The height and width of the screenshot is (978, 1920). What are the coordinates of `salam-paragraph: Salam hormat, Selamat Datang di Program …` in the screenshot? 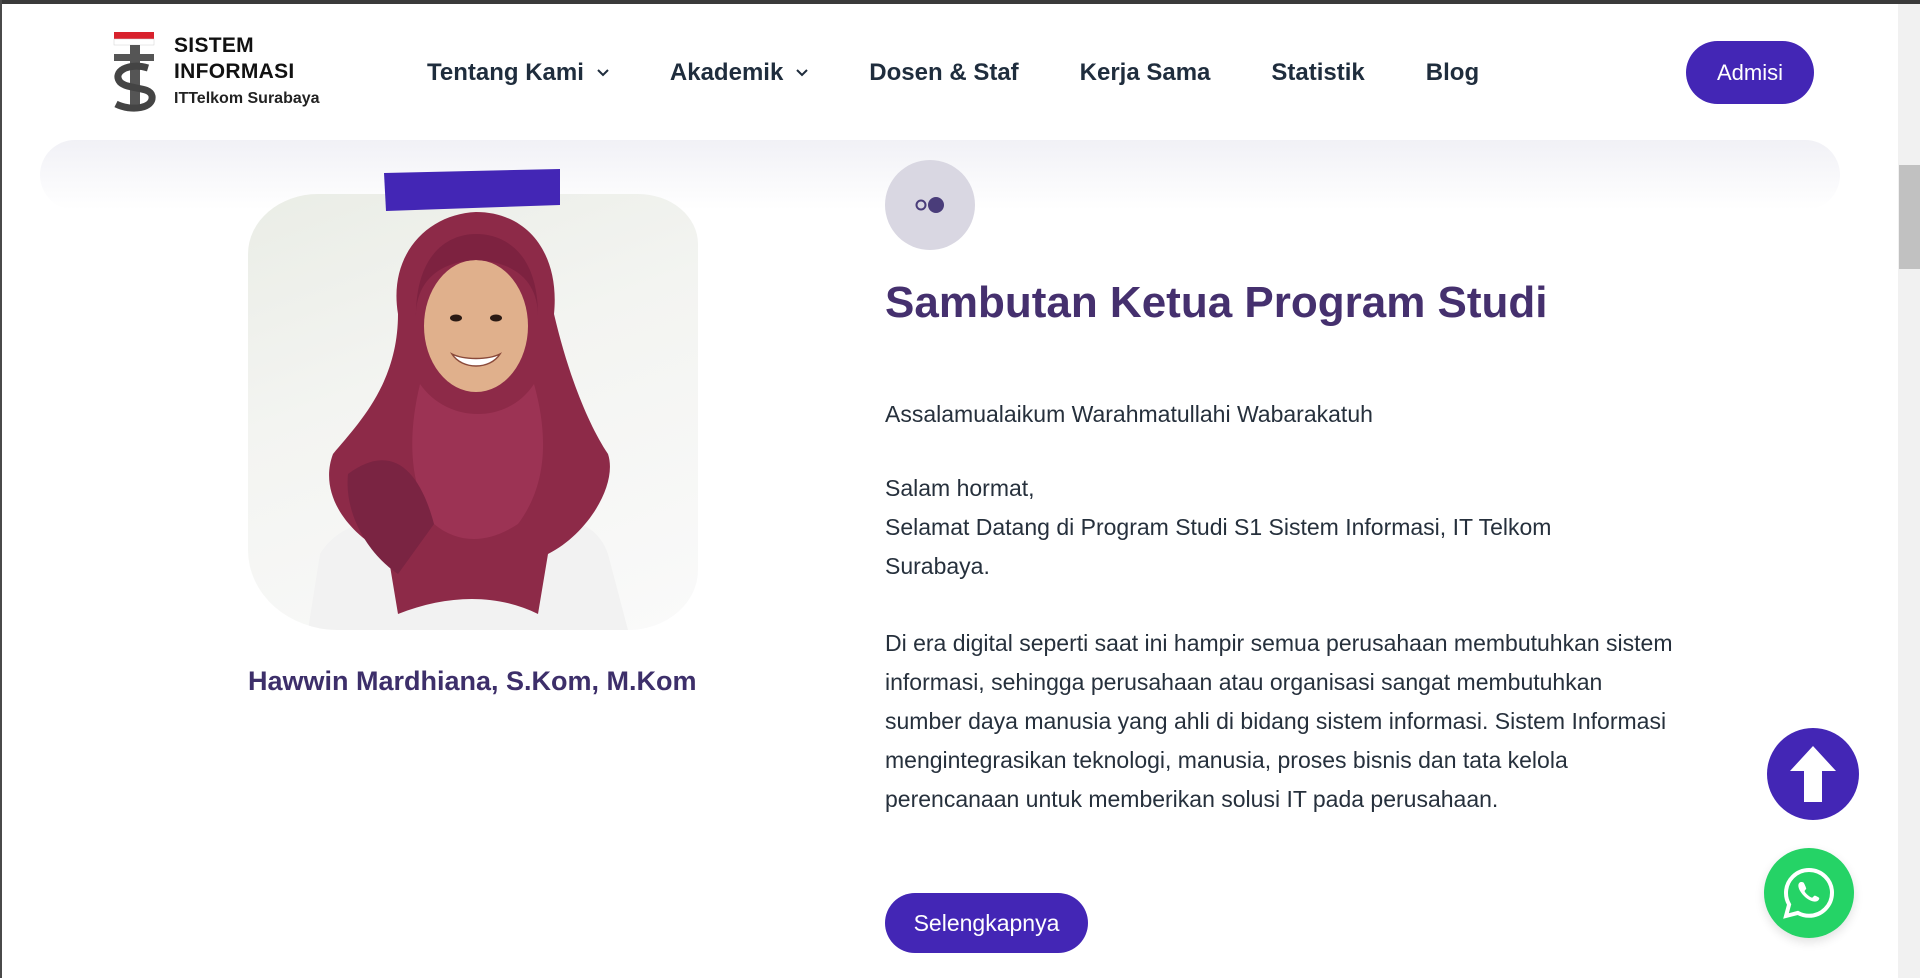 It's located at (1218, 527).